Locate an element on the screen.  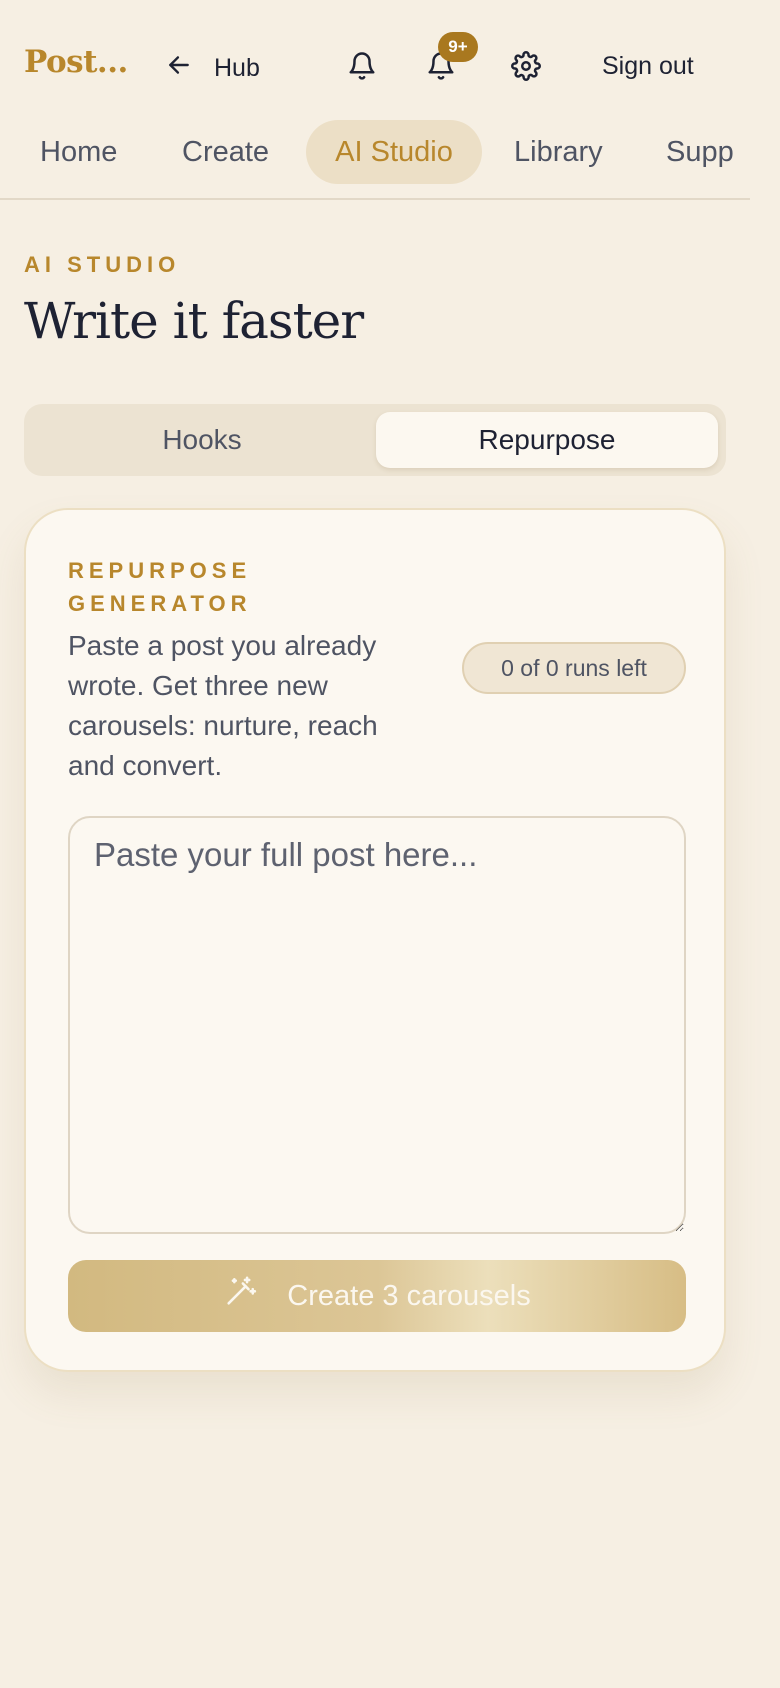
hooks-toggle: Hooks is located at coordinates (202, 440).